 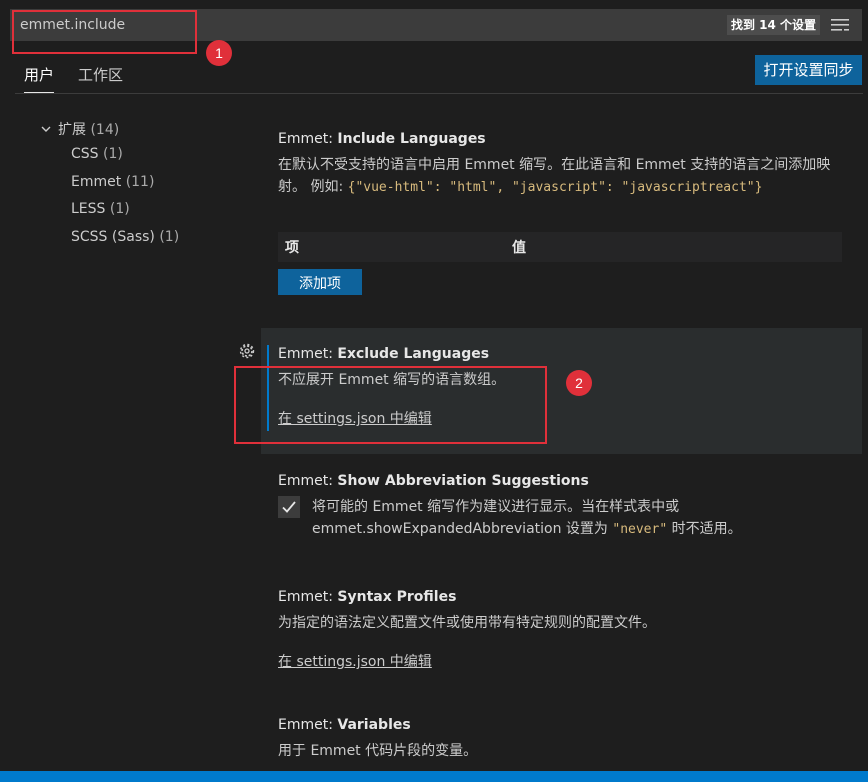 I want to click on tree-item-count: (11), so click(x=140, y=182).